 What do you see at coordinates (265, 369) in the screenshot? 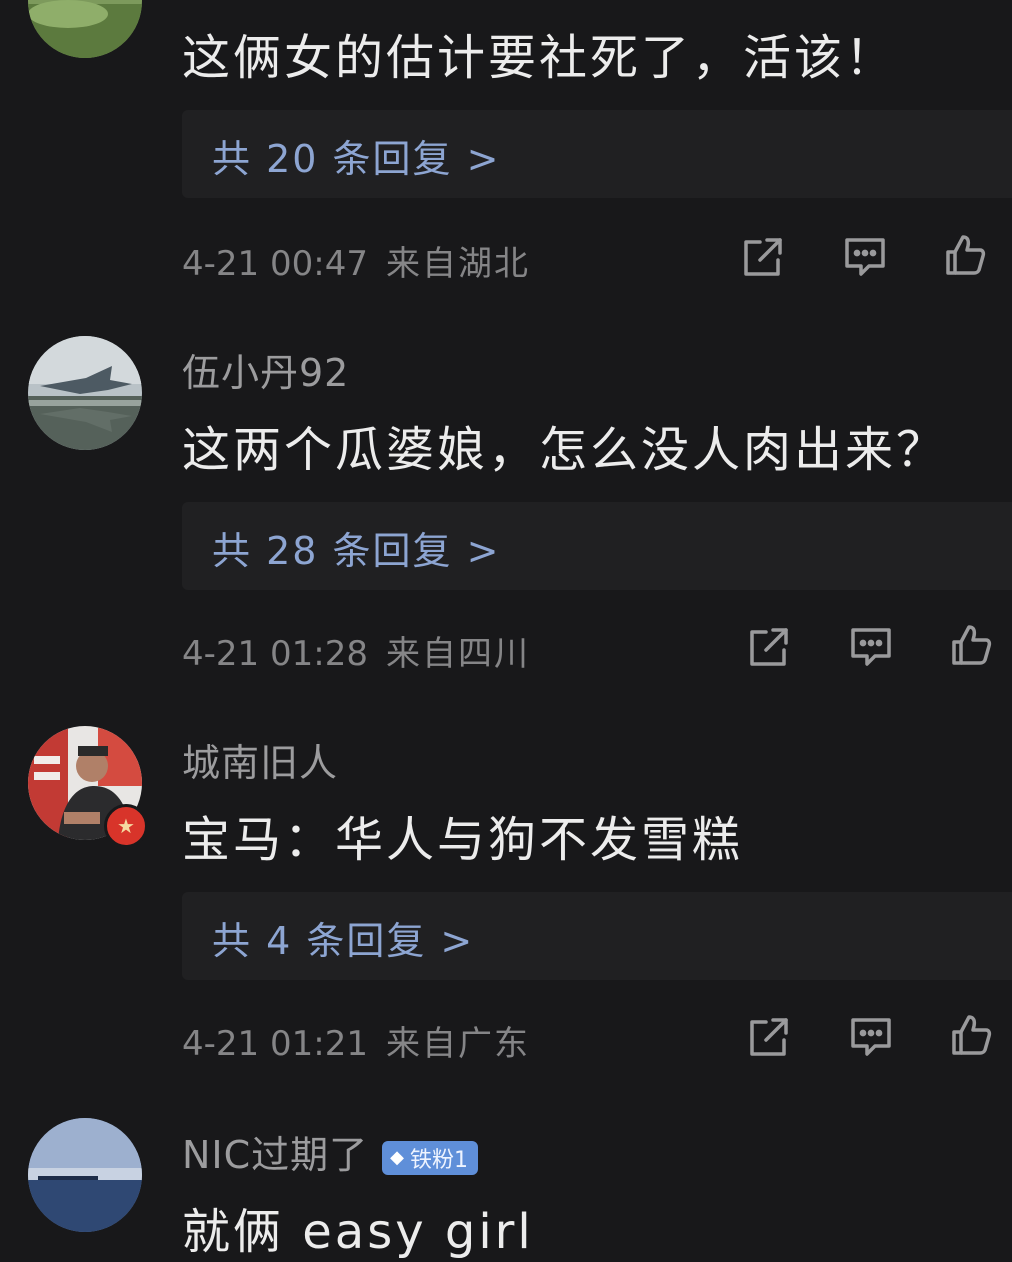
I see `username: 伍小丹92` at bounding box center [265, 369].